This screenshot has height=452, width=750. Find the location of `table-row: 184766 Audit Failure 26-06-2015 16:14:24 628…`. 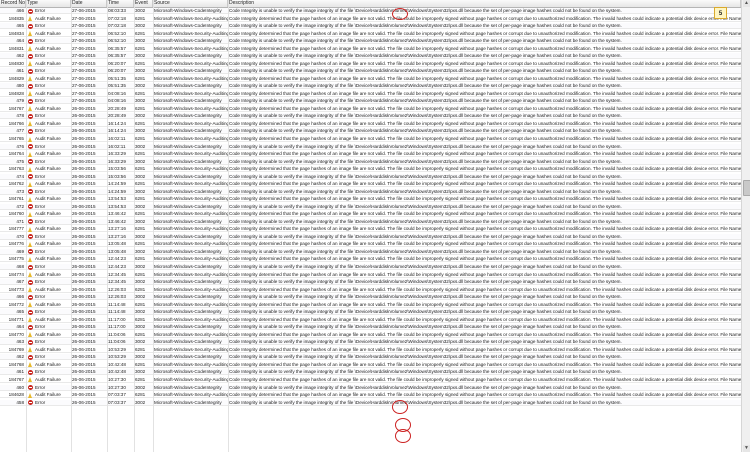

table-row: 184766 Audit Failure 26-06-2015 16:14:24 628… is located at coordinates (370, 124).